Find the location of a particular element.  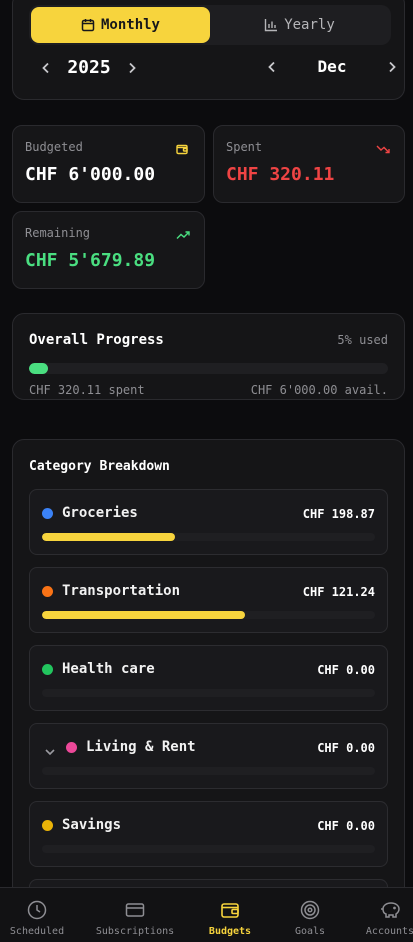

spent-label: Spent is located at coordinates (244, 147).